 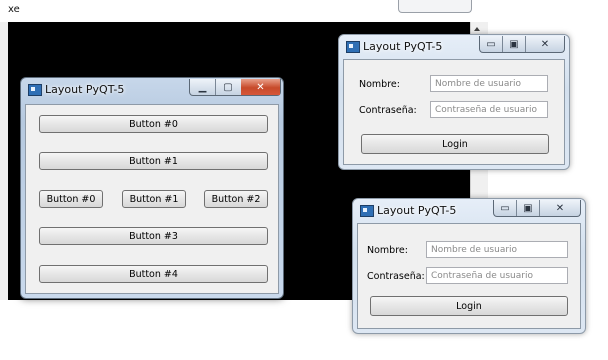 What do you see at coordinates (153, 124) in the screenshot?
I see `button-0-top: Button #0` at bounding box center [153, 124].